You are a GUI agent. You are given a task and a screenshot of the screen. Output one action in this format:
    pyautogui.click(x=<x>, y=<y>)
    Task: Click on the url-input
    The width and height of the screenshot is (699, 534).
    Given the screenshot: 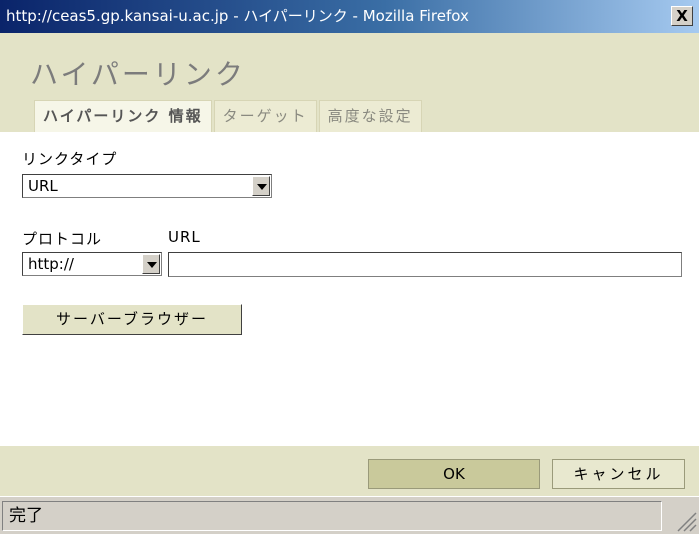 What is the action you would take?
    pyautogui.click(x=425, y=264)
    